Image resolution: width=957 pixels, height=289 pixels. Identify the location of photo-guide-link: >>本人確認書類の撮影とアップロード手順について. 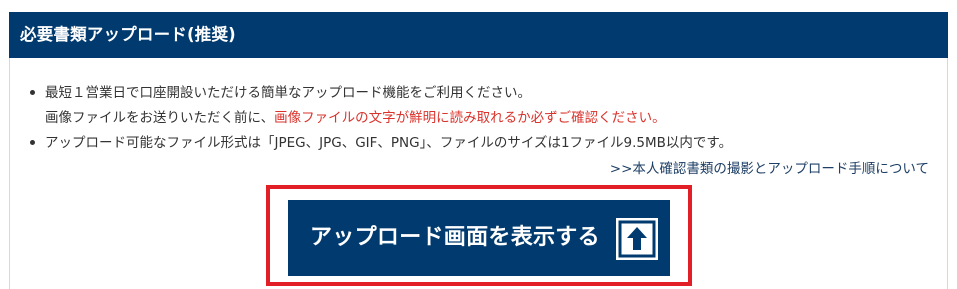
(769, 167).